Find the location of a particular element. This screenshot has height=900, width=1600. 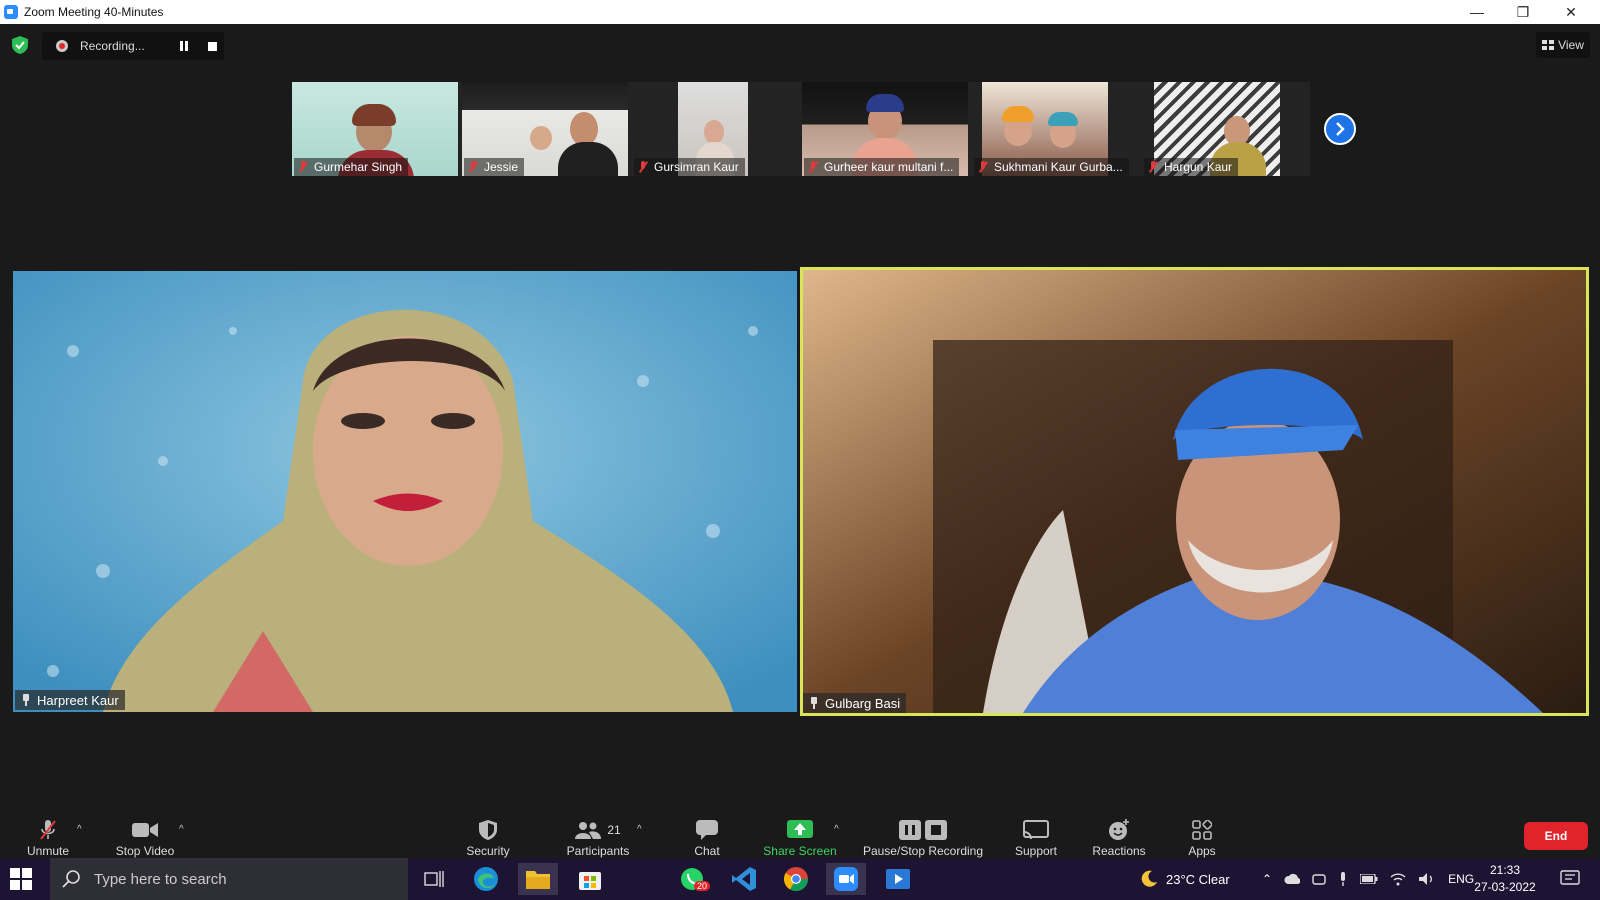

chat-button: Chat is located at coordinates (707, 837).